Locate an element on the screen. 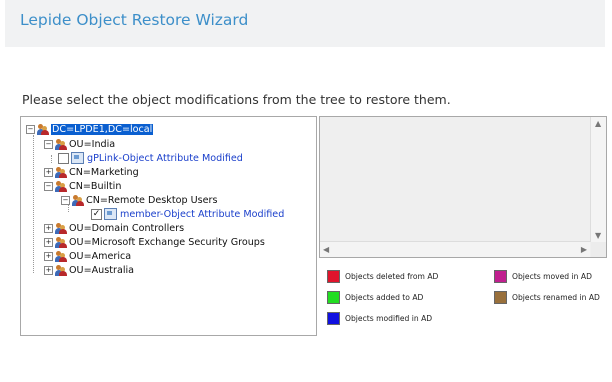  legend-label: Objects modified in AD is located at coordinates (389, 318).